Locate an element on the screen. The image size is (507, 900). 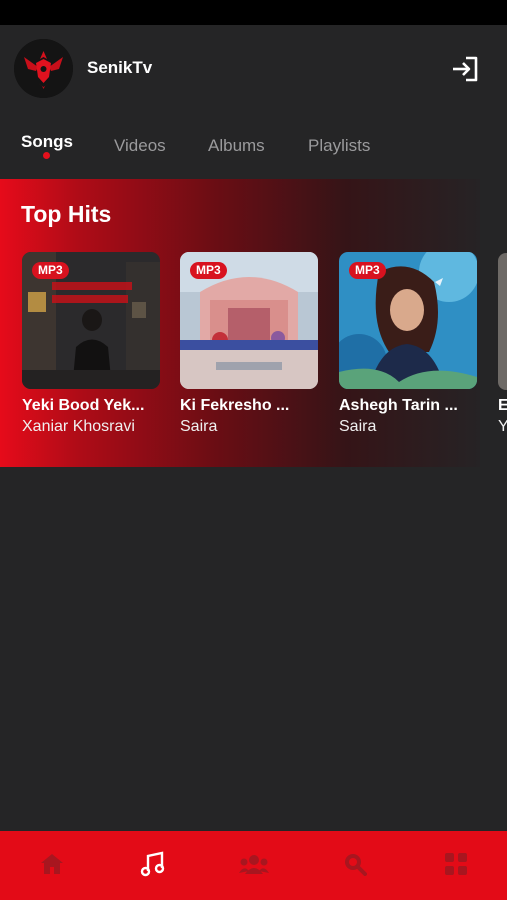
nav-more is located at coordinates (456, 864).